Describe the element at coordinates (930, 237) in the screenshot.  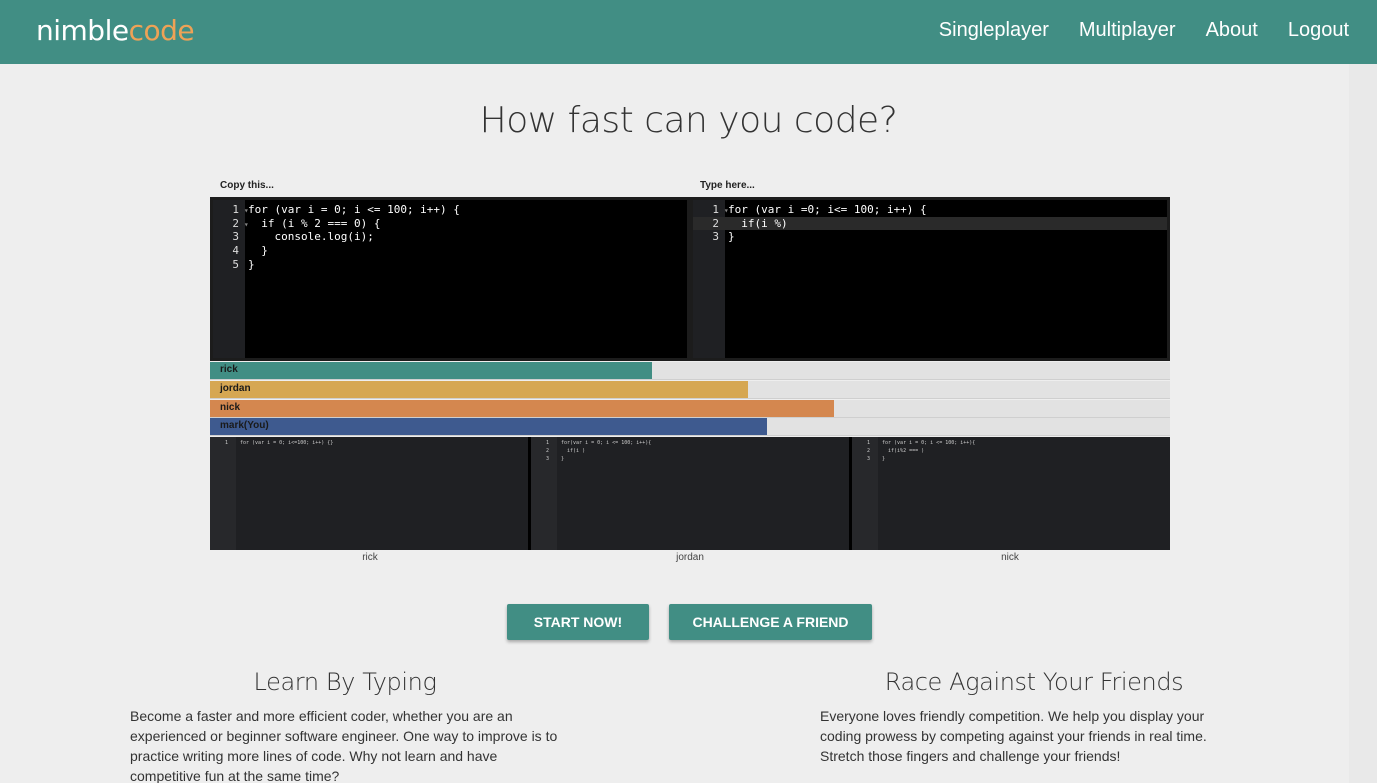
I see `code-line: 3}` at that location.